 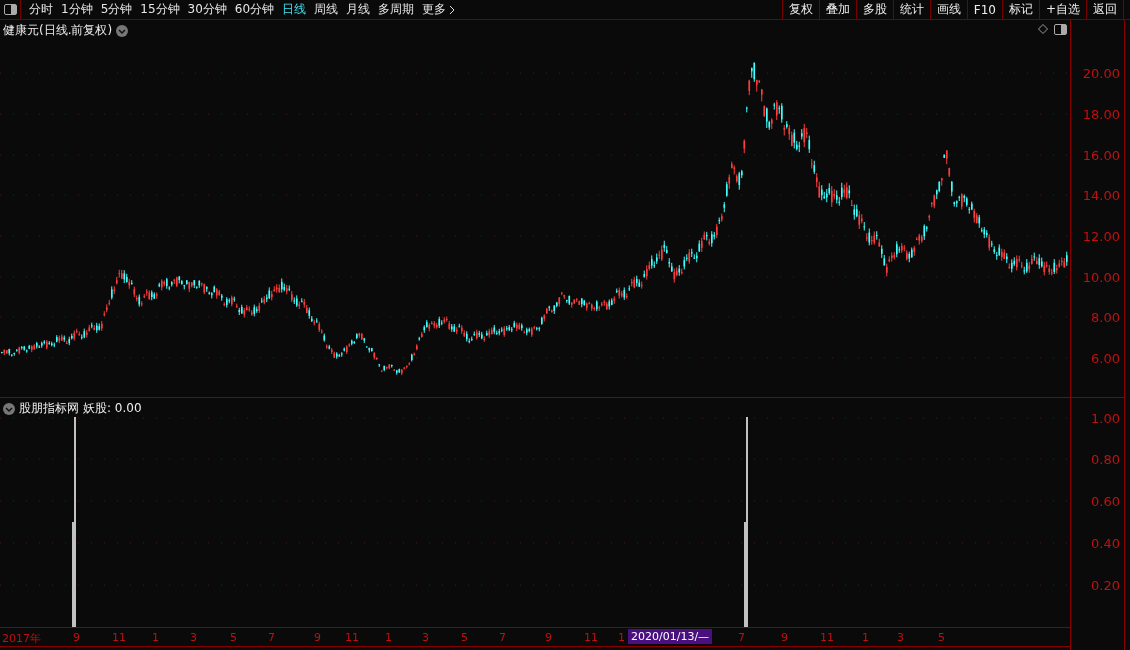 What do you see at coordinates (1105, 418) in the screenshot?
I see `value-label: 1.00` at bounding box center [1105, 418].